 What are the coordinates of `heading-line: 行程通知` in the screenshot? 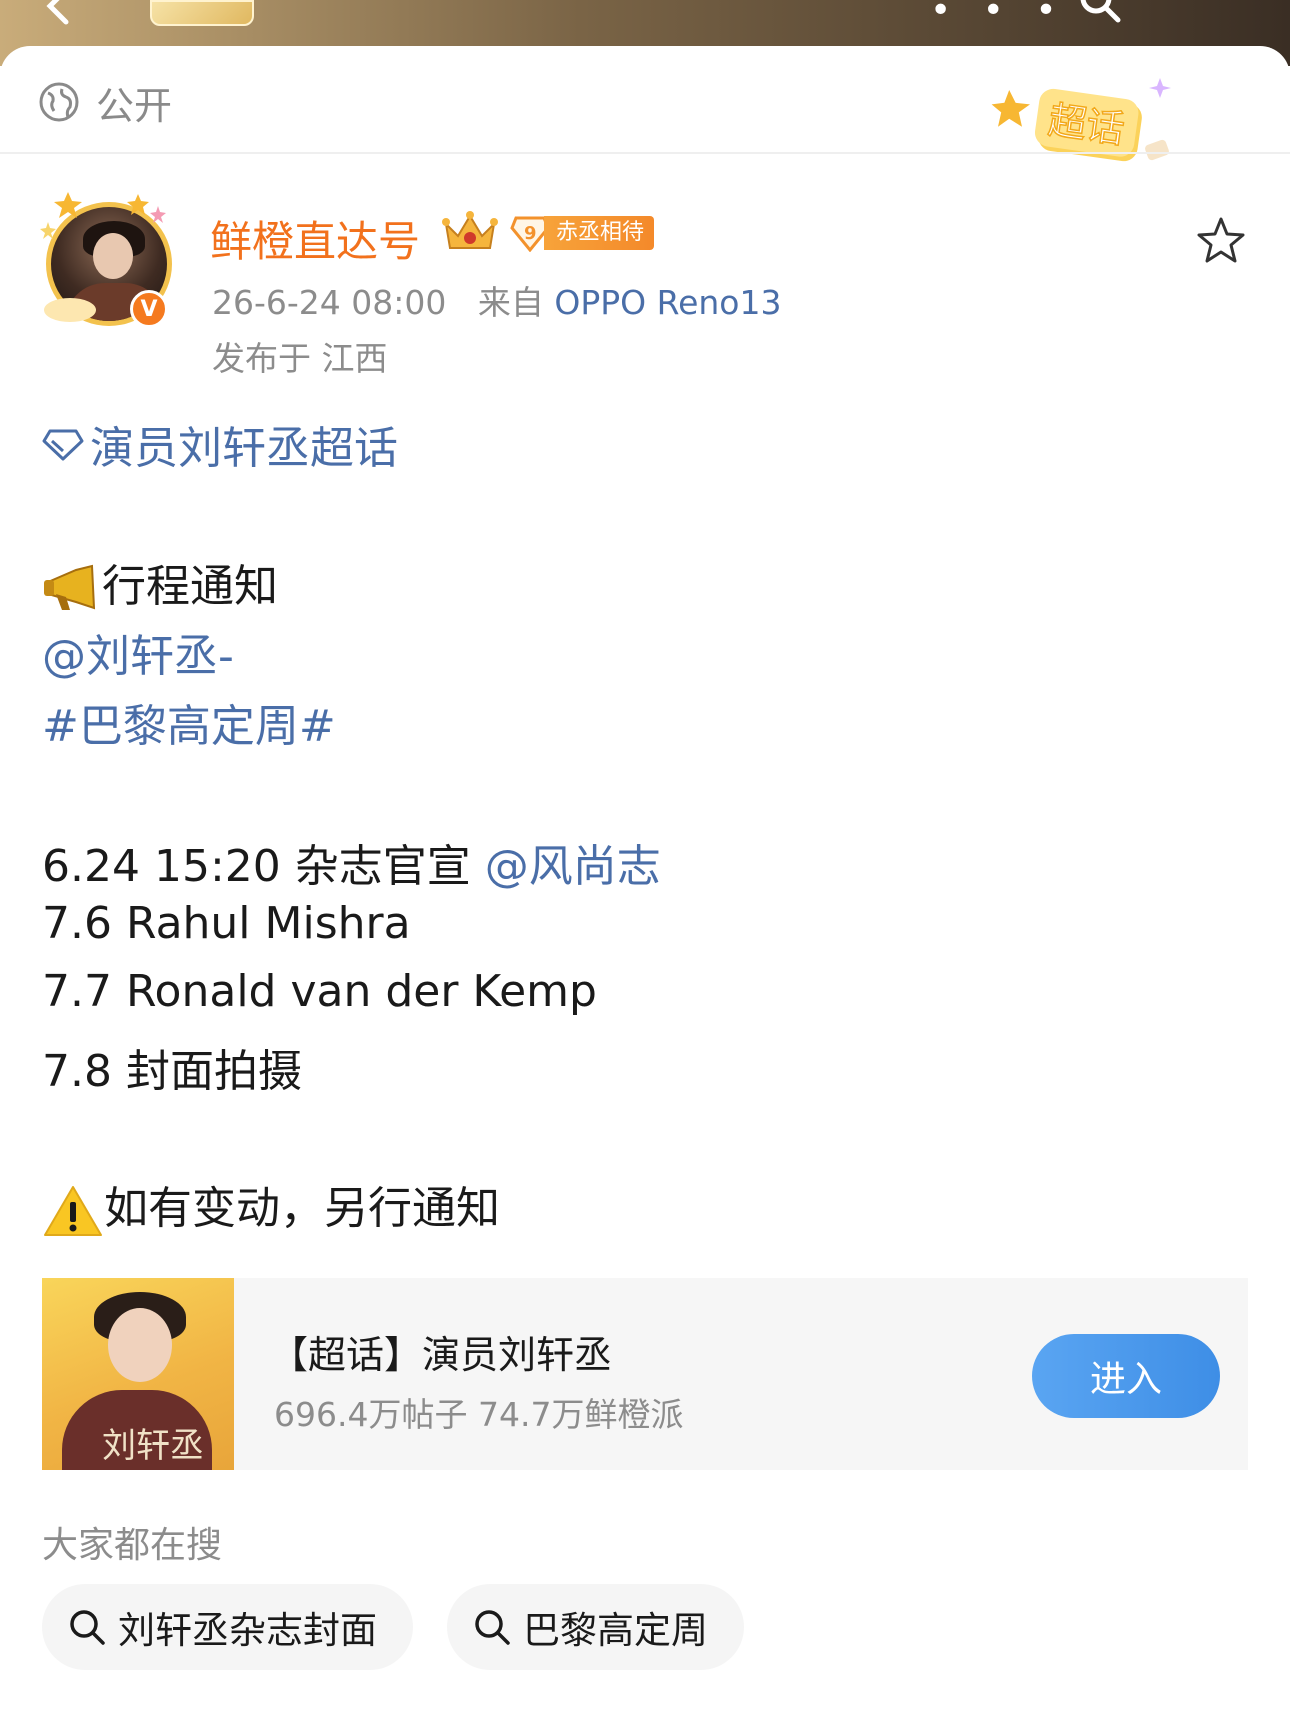 It's located at (160, 582).